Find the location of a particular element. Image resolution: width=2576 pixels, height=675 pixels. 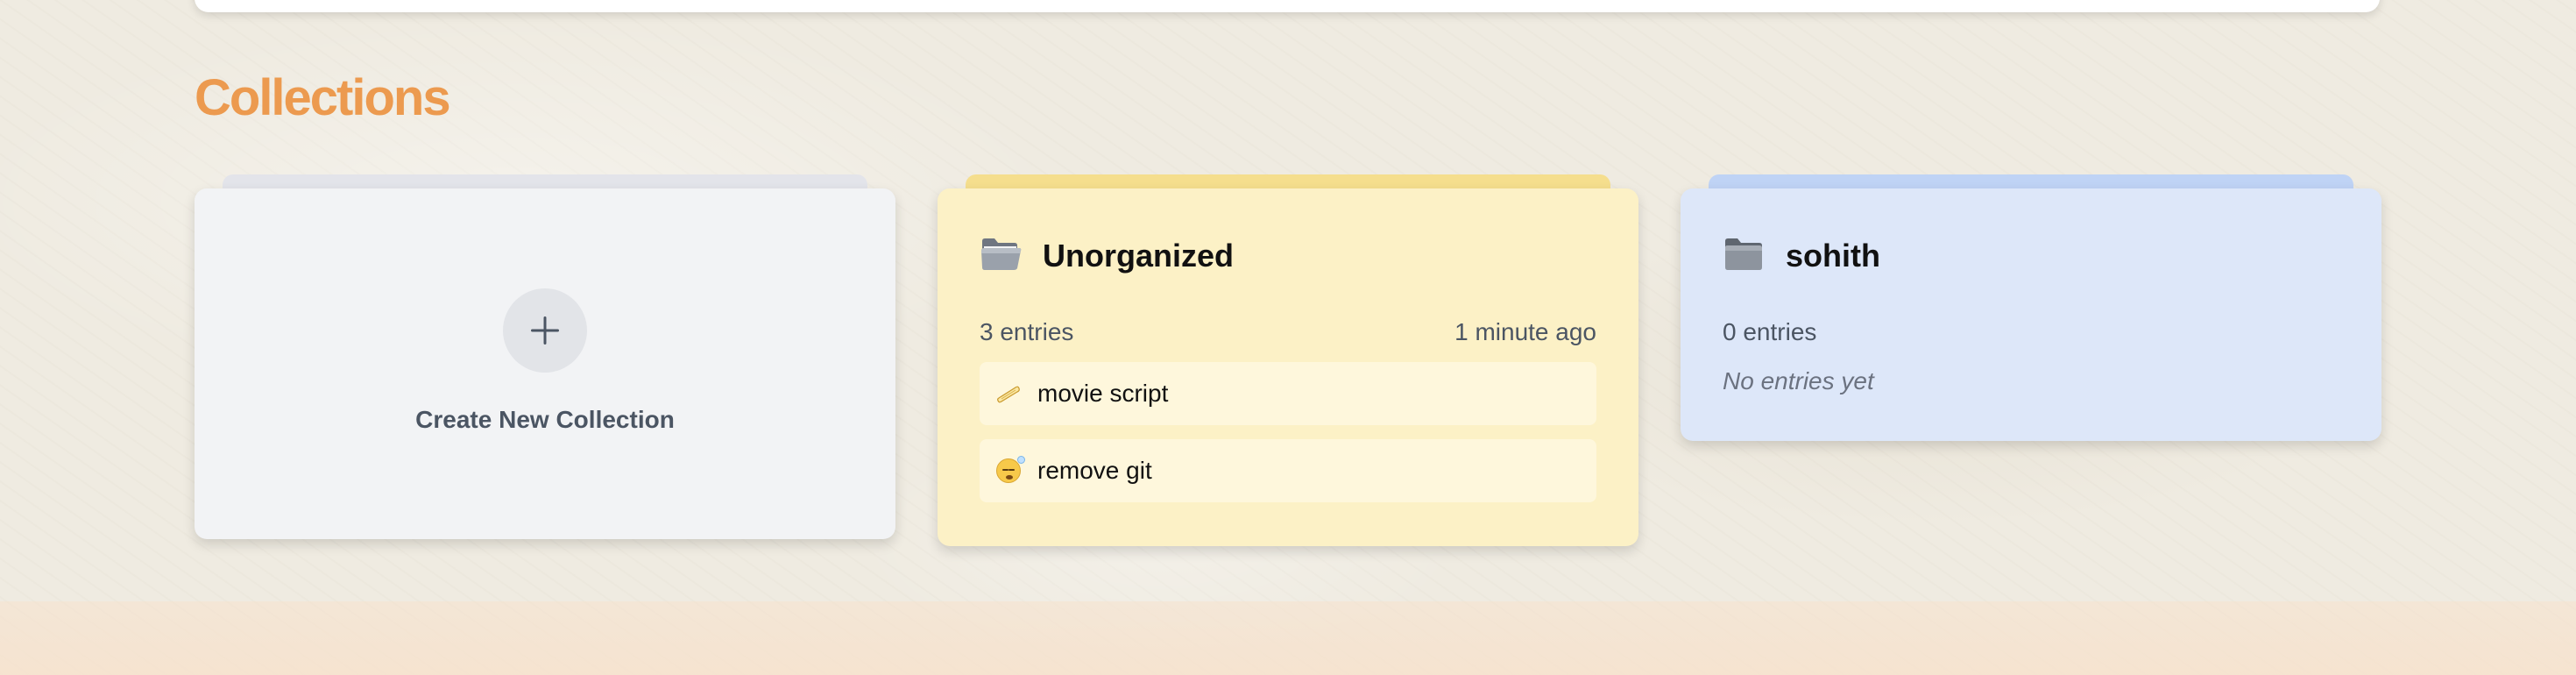

entry-title: remove git is located at coordinates (1094, 470).